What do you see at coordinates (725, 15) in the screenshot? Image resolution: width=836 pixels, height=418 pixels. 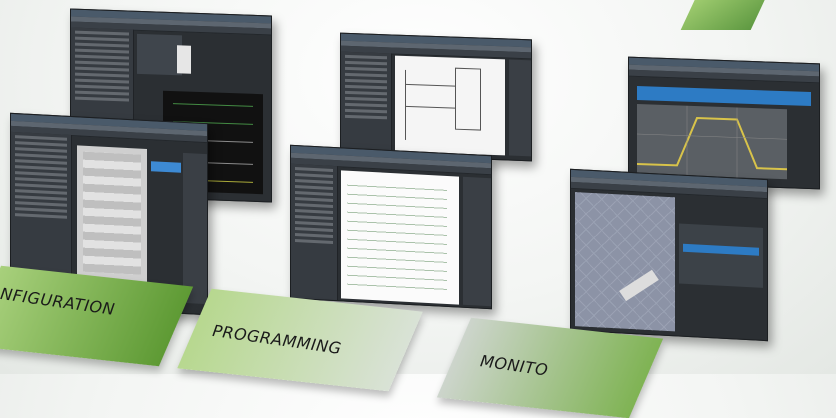 I see `top-green-accent` at bounding box center [725, 15].